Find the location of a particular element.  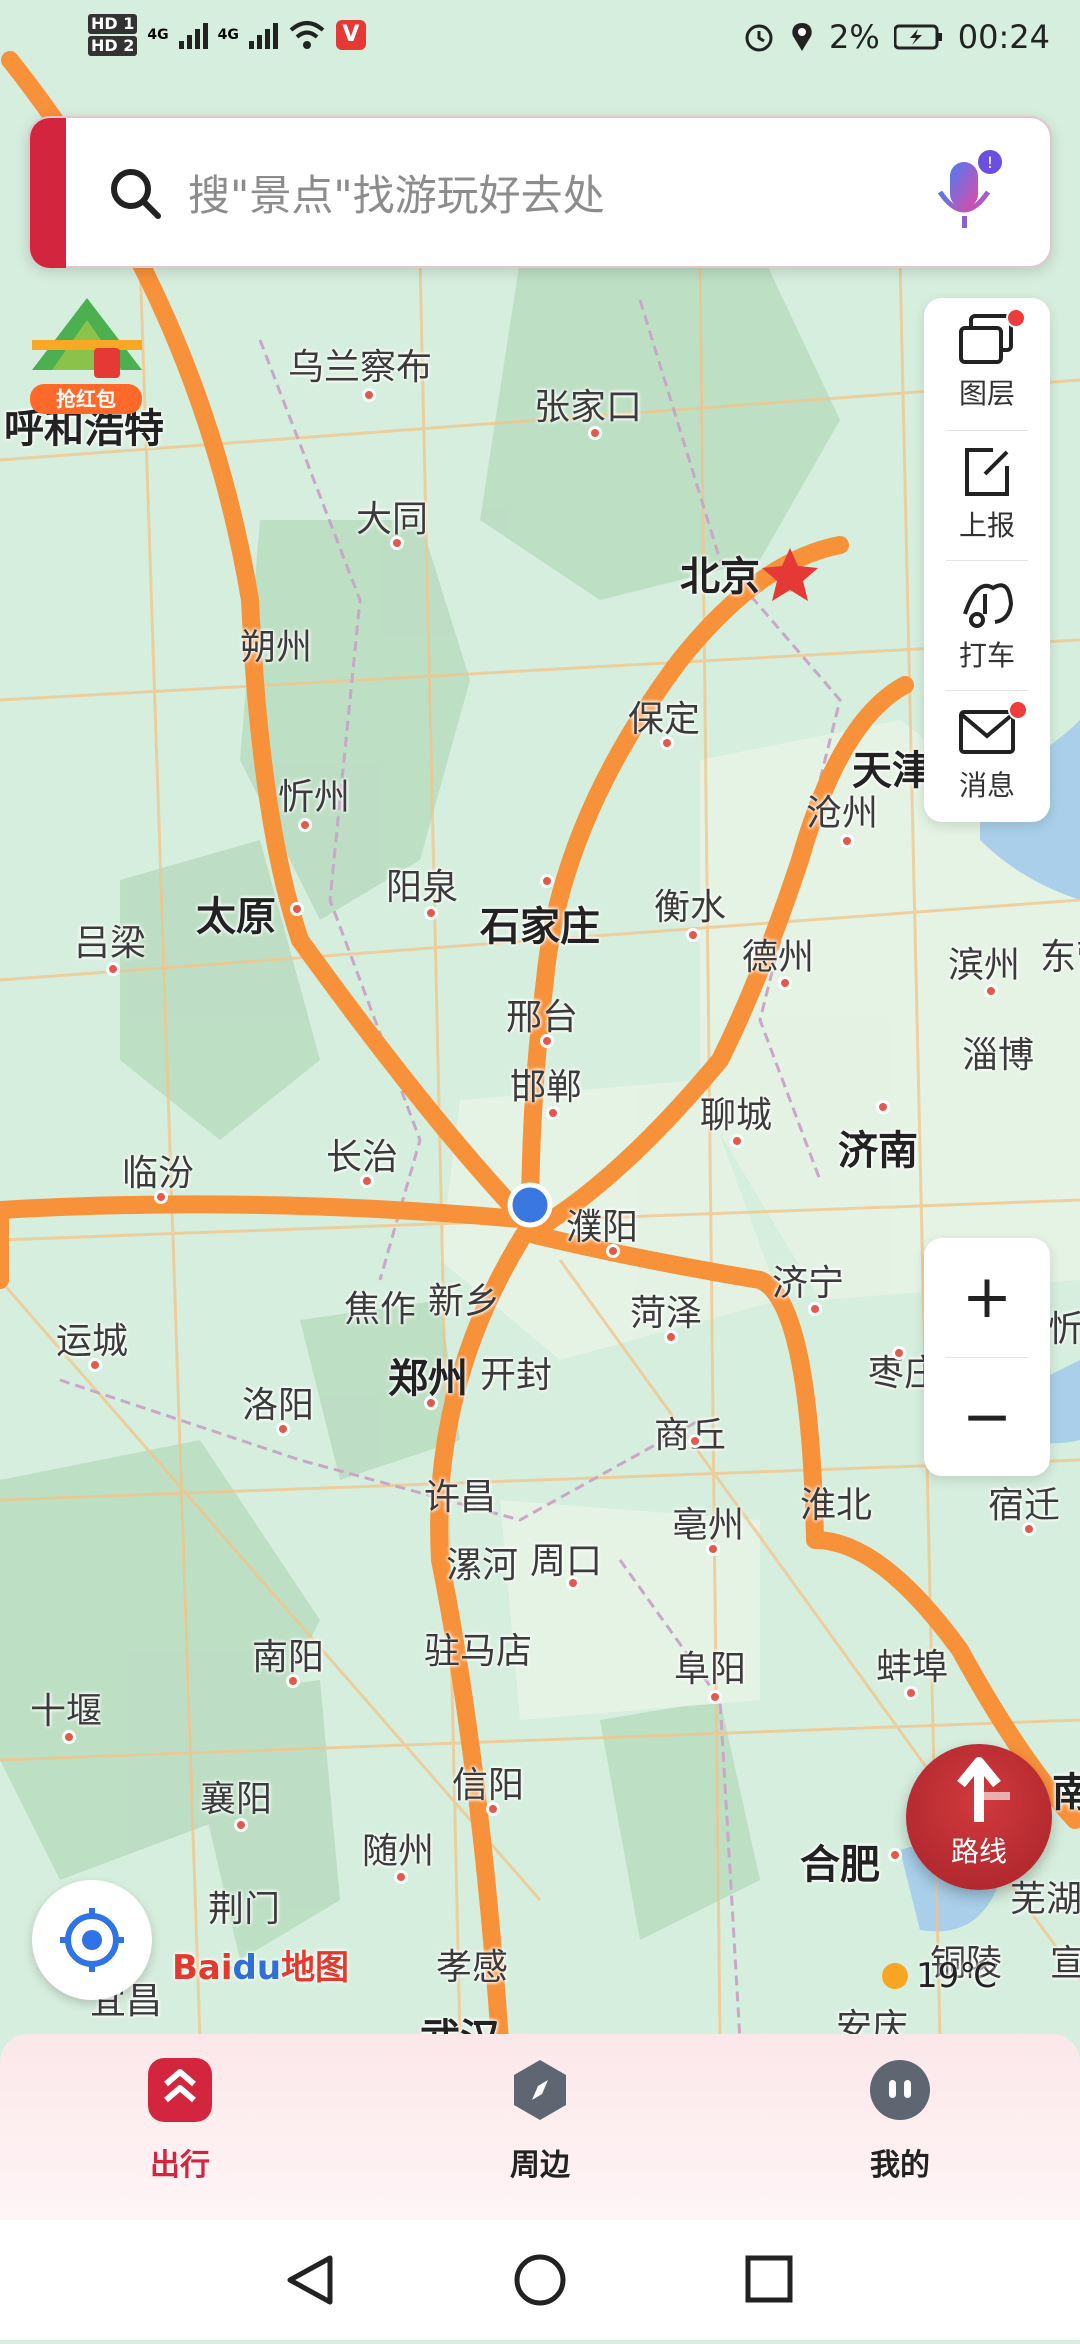

city-label: 邢台 is located at coordinates (542, 1014).